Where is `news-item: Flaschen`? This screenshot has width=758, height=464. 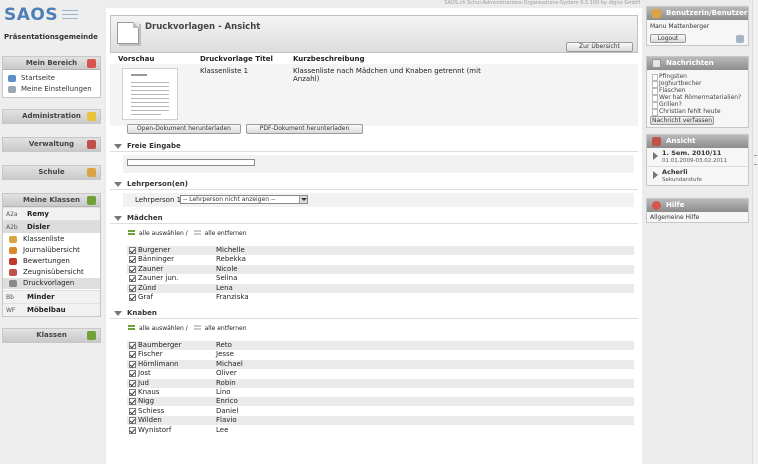
news-item: Flaschen is located at coordinates (699, 91).